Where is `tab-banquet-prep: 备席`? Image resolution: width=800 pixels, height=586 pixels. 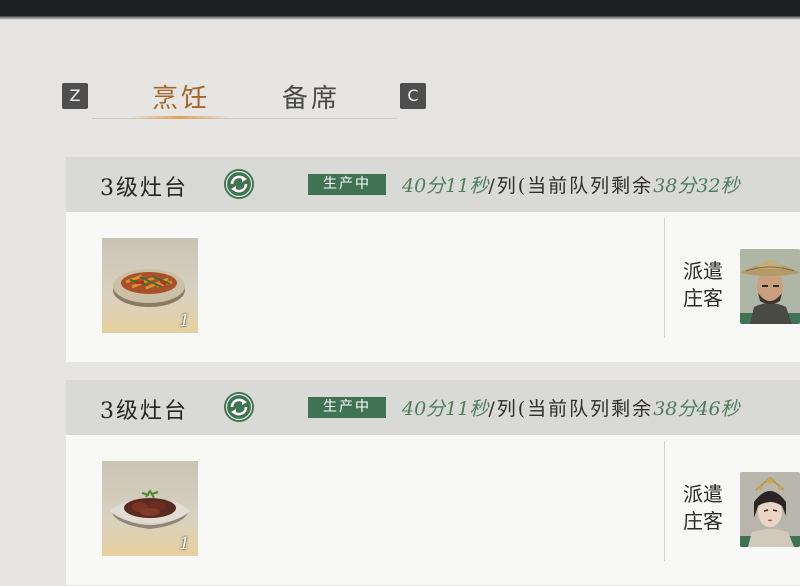
tab-banquet-prep: 备席 is located at coordinates (311, 96).